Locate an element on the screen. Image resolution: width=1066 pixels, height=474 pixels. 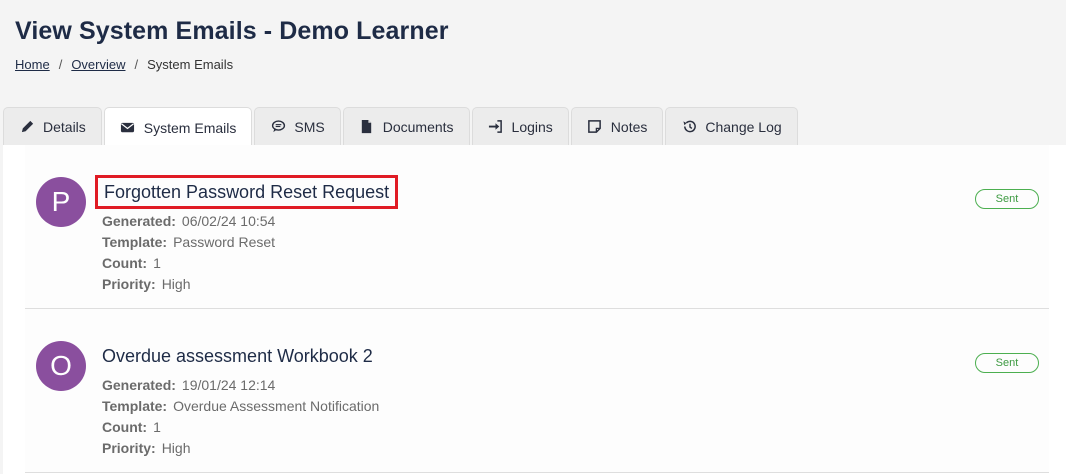
tab-details: Details is located at coordinates (52, 126).